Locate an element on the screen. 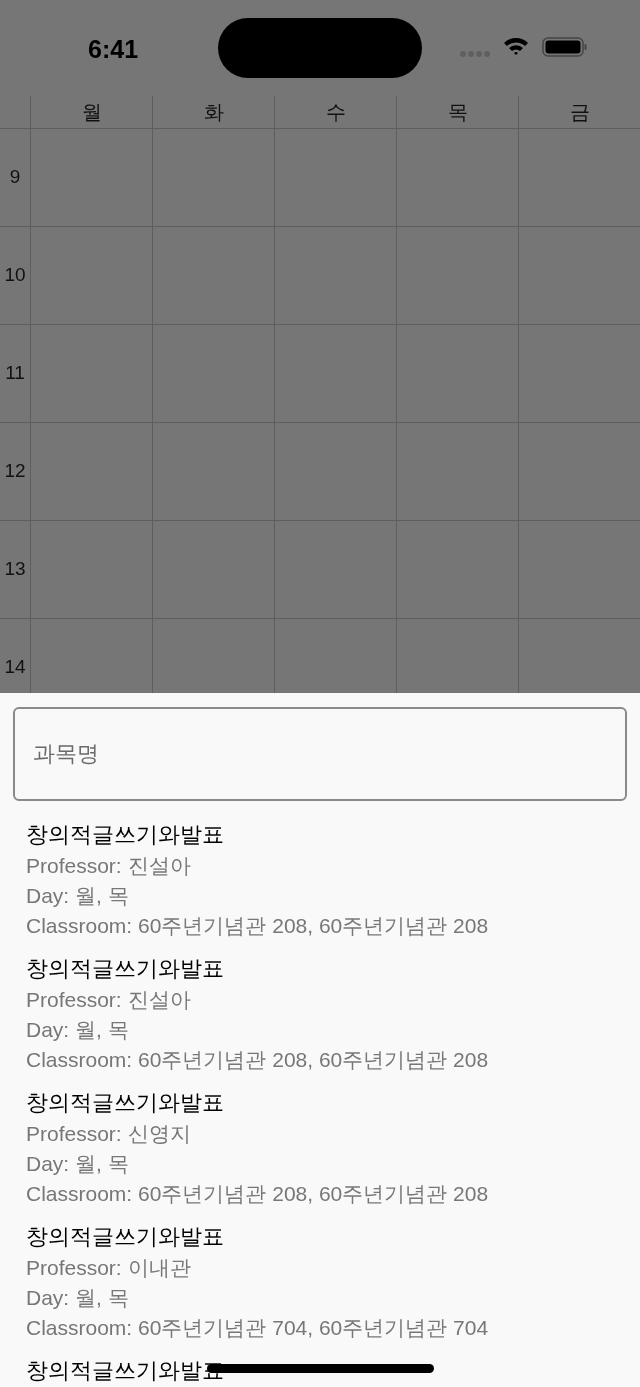  battery-icon is located at coordinates (565, 47).